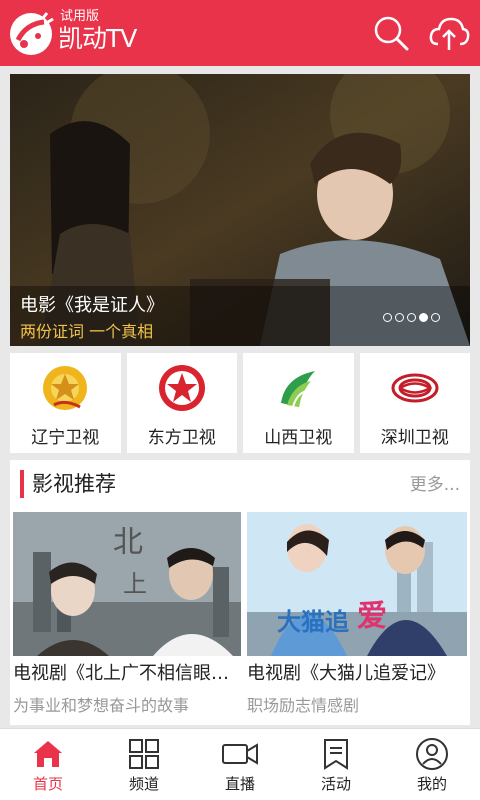 Image resolution: width=480 pixels, height=800 pixels. I want to click on shenzhen-tv-logo, so click(415, 388).